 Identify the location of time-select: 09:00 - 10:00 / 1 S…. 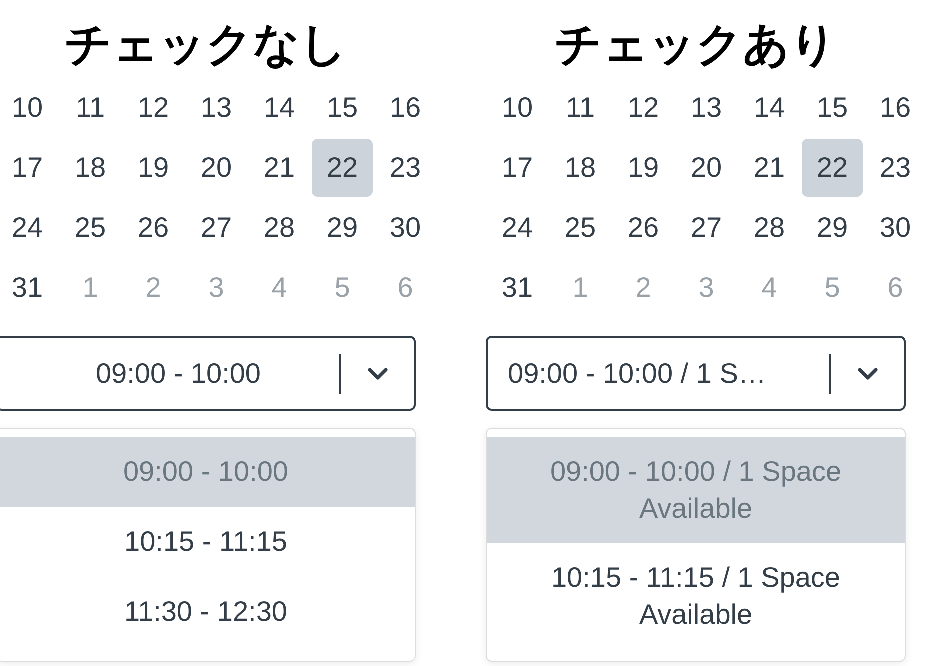
(696, 373).